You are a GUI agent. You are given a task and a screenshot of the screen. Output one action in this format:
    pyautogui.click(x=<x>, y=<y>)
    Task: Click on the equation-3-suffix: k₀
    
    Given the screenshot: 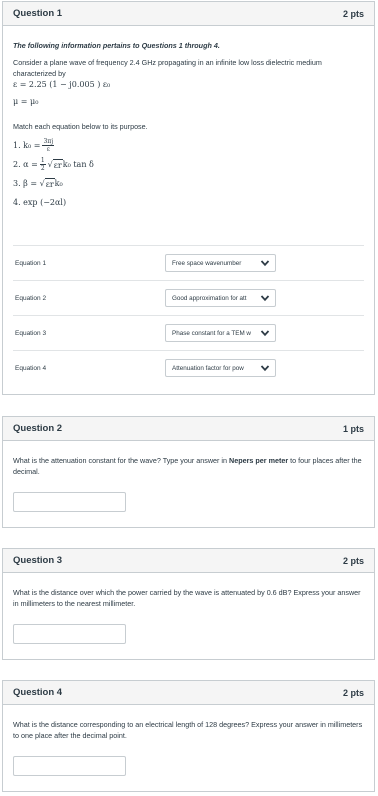 What is the action you would take?
    pyautogui.click(x=58, y=183)
    